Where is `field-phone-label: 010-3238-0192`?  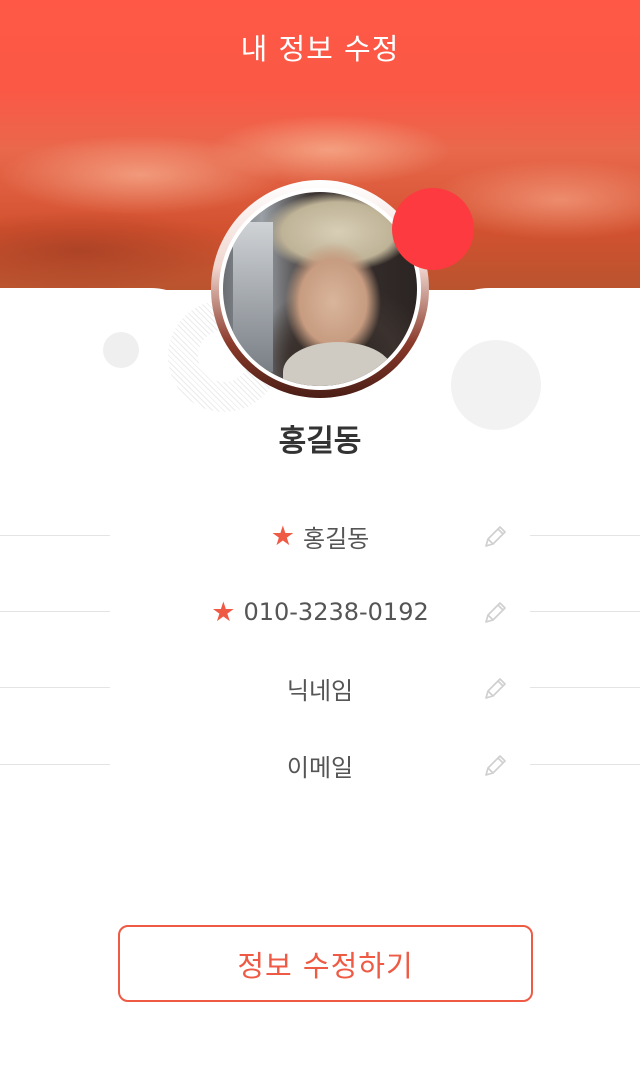
field-phone-label: 010-3238-0192 is located at coordinates (336, 612).